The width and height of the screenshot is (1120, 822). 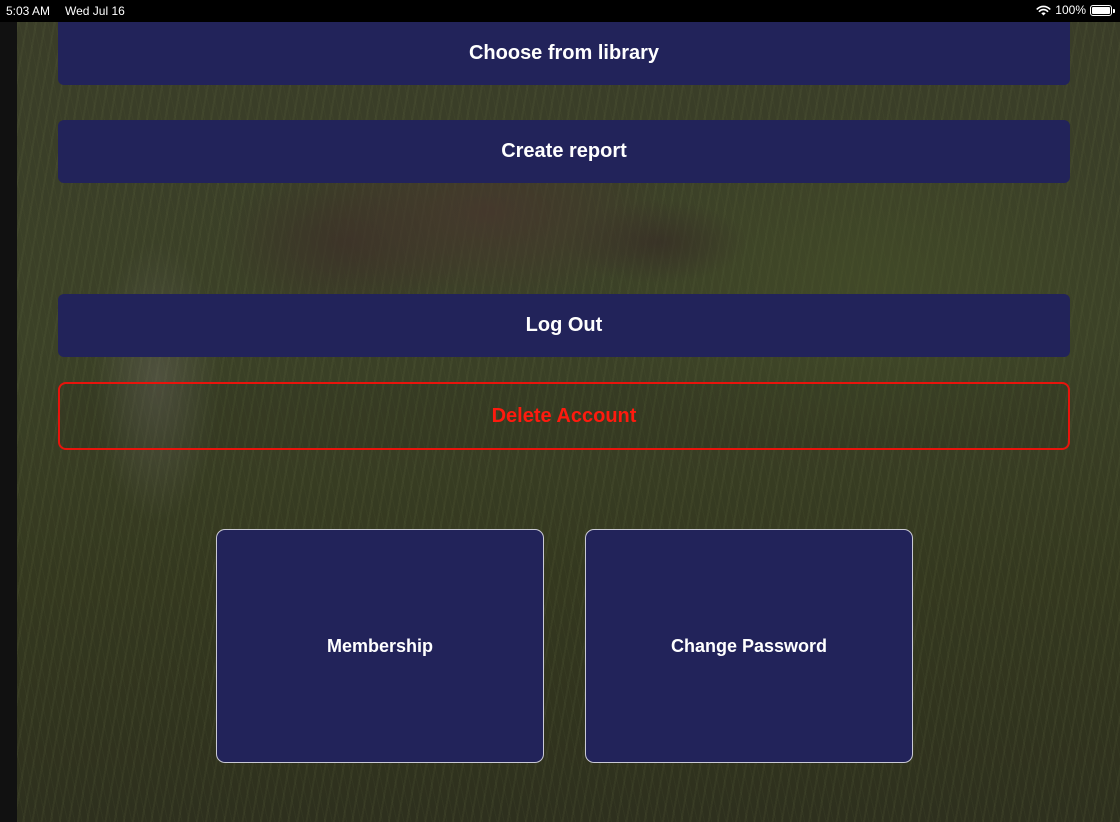 I want to click on delete-account-label: Delete Account, so click(x=564, y=415).